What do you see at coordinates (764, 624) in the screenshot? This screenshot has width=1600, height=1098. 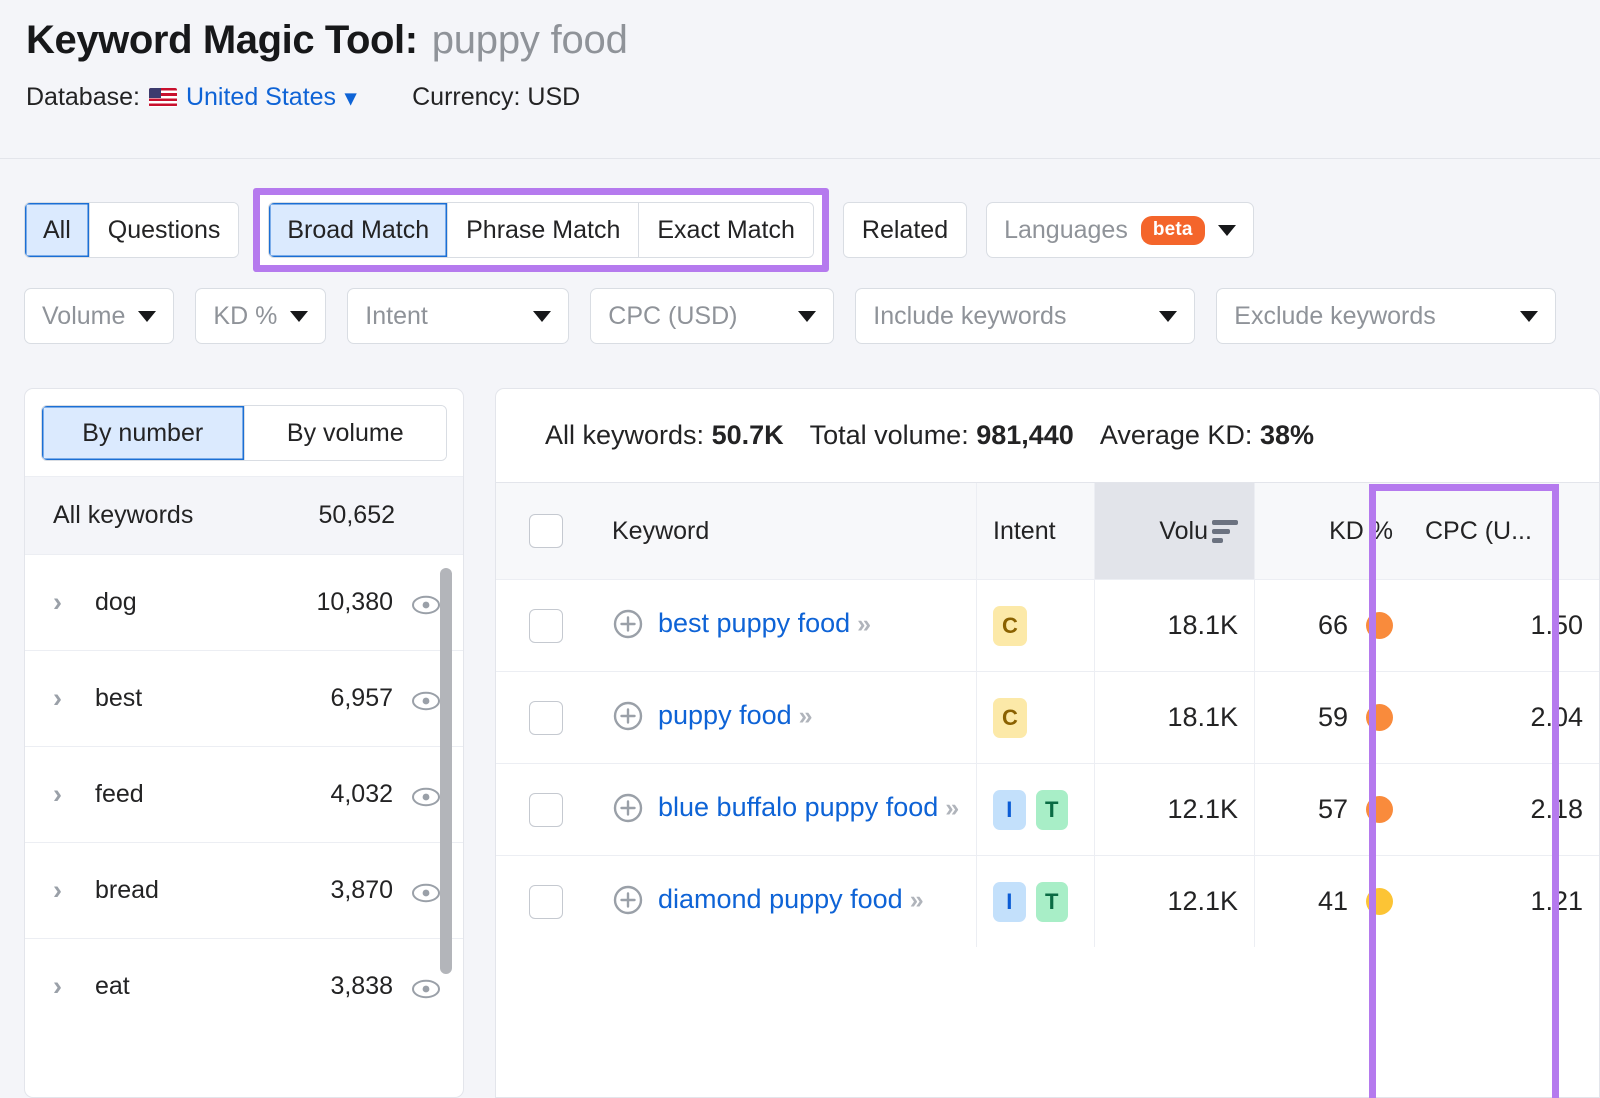 I see `keyword-link: best puppy food»` at bounding box center [764, 624].